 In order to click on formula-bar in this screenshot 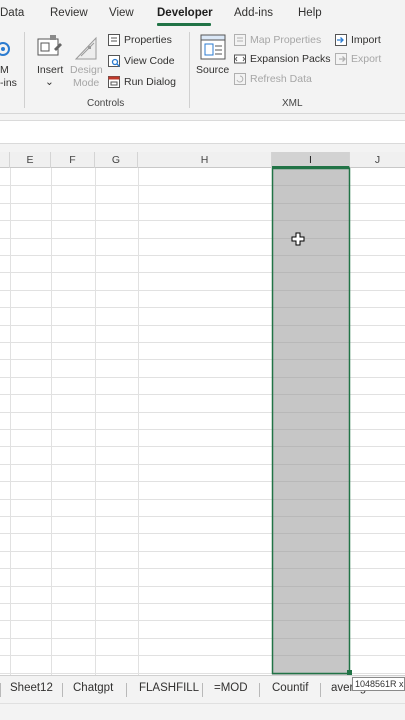, I will do `click(202, 132)`.